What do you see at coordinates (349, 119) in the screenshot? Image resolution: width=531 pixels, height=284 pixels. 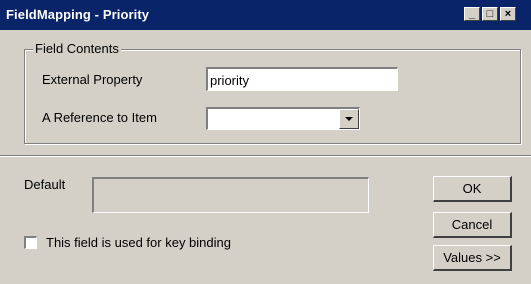 I see `chevron-down-icon` at bounding box center [349, 119].